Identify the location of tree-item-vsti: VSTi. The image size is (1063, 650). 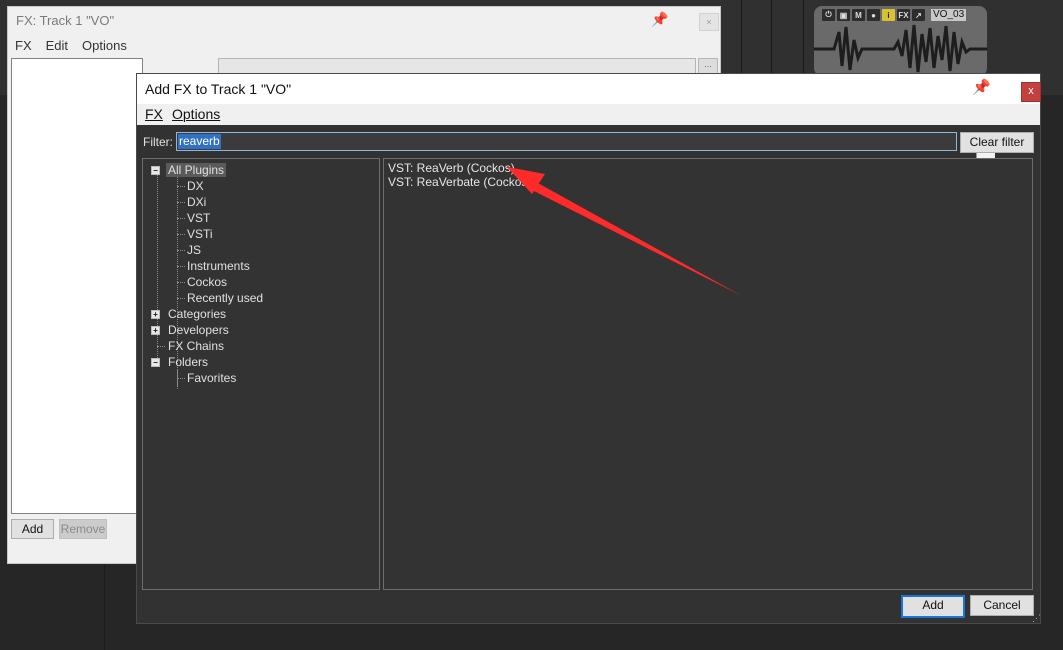
(200, 234).